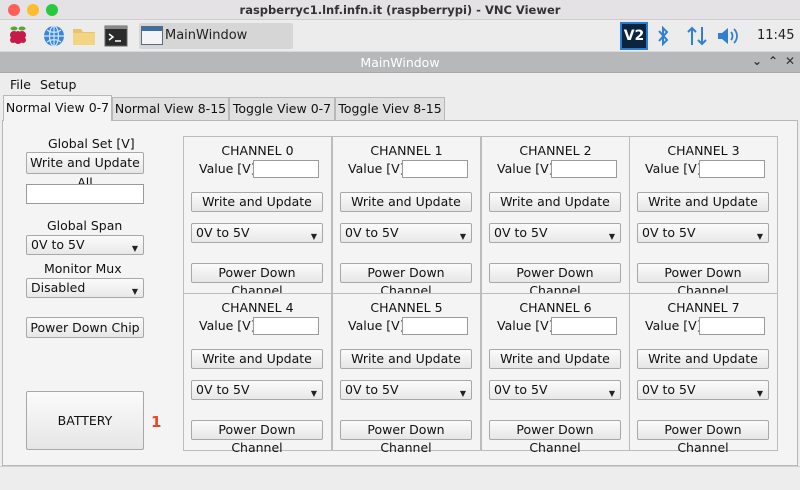 This screenshot has width=800, height=490. I want to click on global-span-select: 0V to 5V ▼, so click(85, 245).